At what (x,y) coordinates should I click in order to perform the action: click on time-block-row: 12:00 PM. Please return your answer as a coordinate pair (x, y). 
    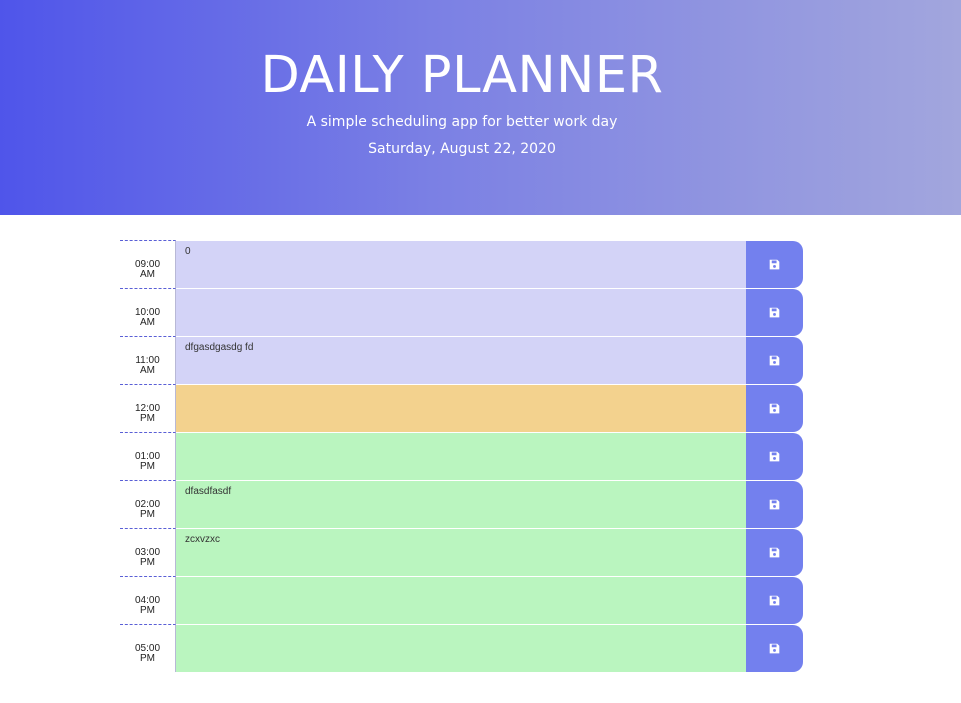
    Looking at the image, I should click on (462, 408).